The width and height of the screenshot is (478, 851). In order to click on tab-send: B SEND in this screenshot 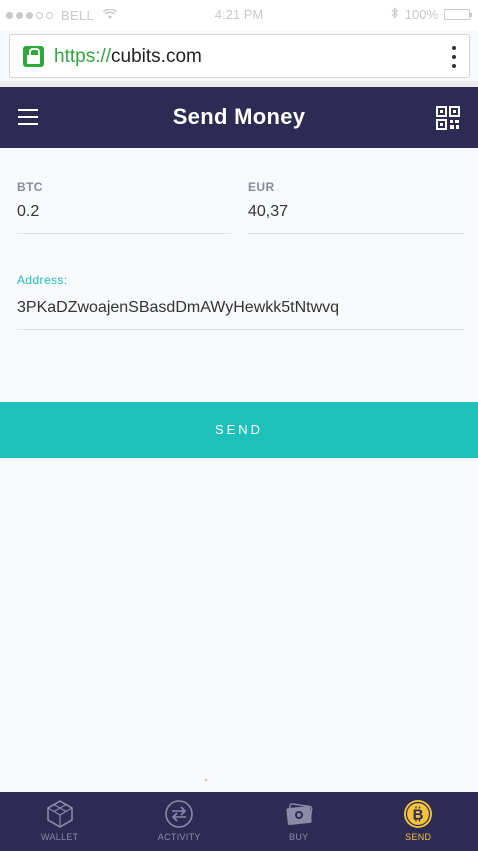, I will do `click(418, 821)`.